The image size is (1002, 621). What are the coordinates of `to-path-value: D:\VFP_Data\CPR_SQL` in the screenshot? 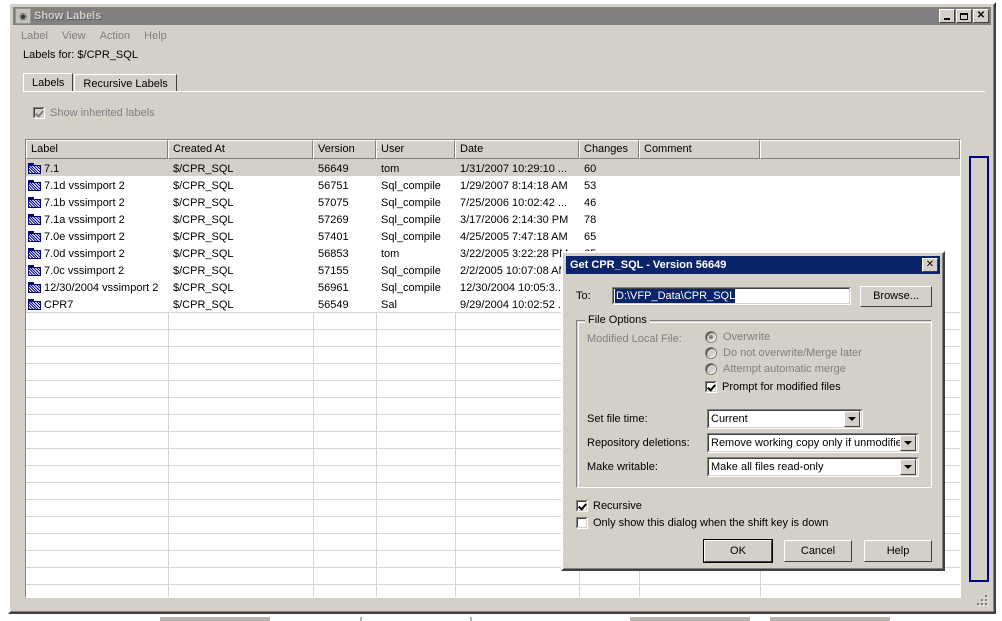 It's located at (675, 296).